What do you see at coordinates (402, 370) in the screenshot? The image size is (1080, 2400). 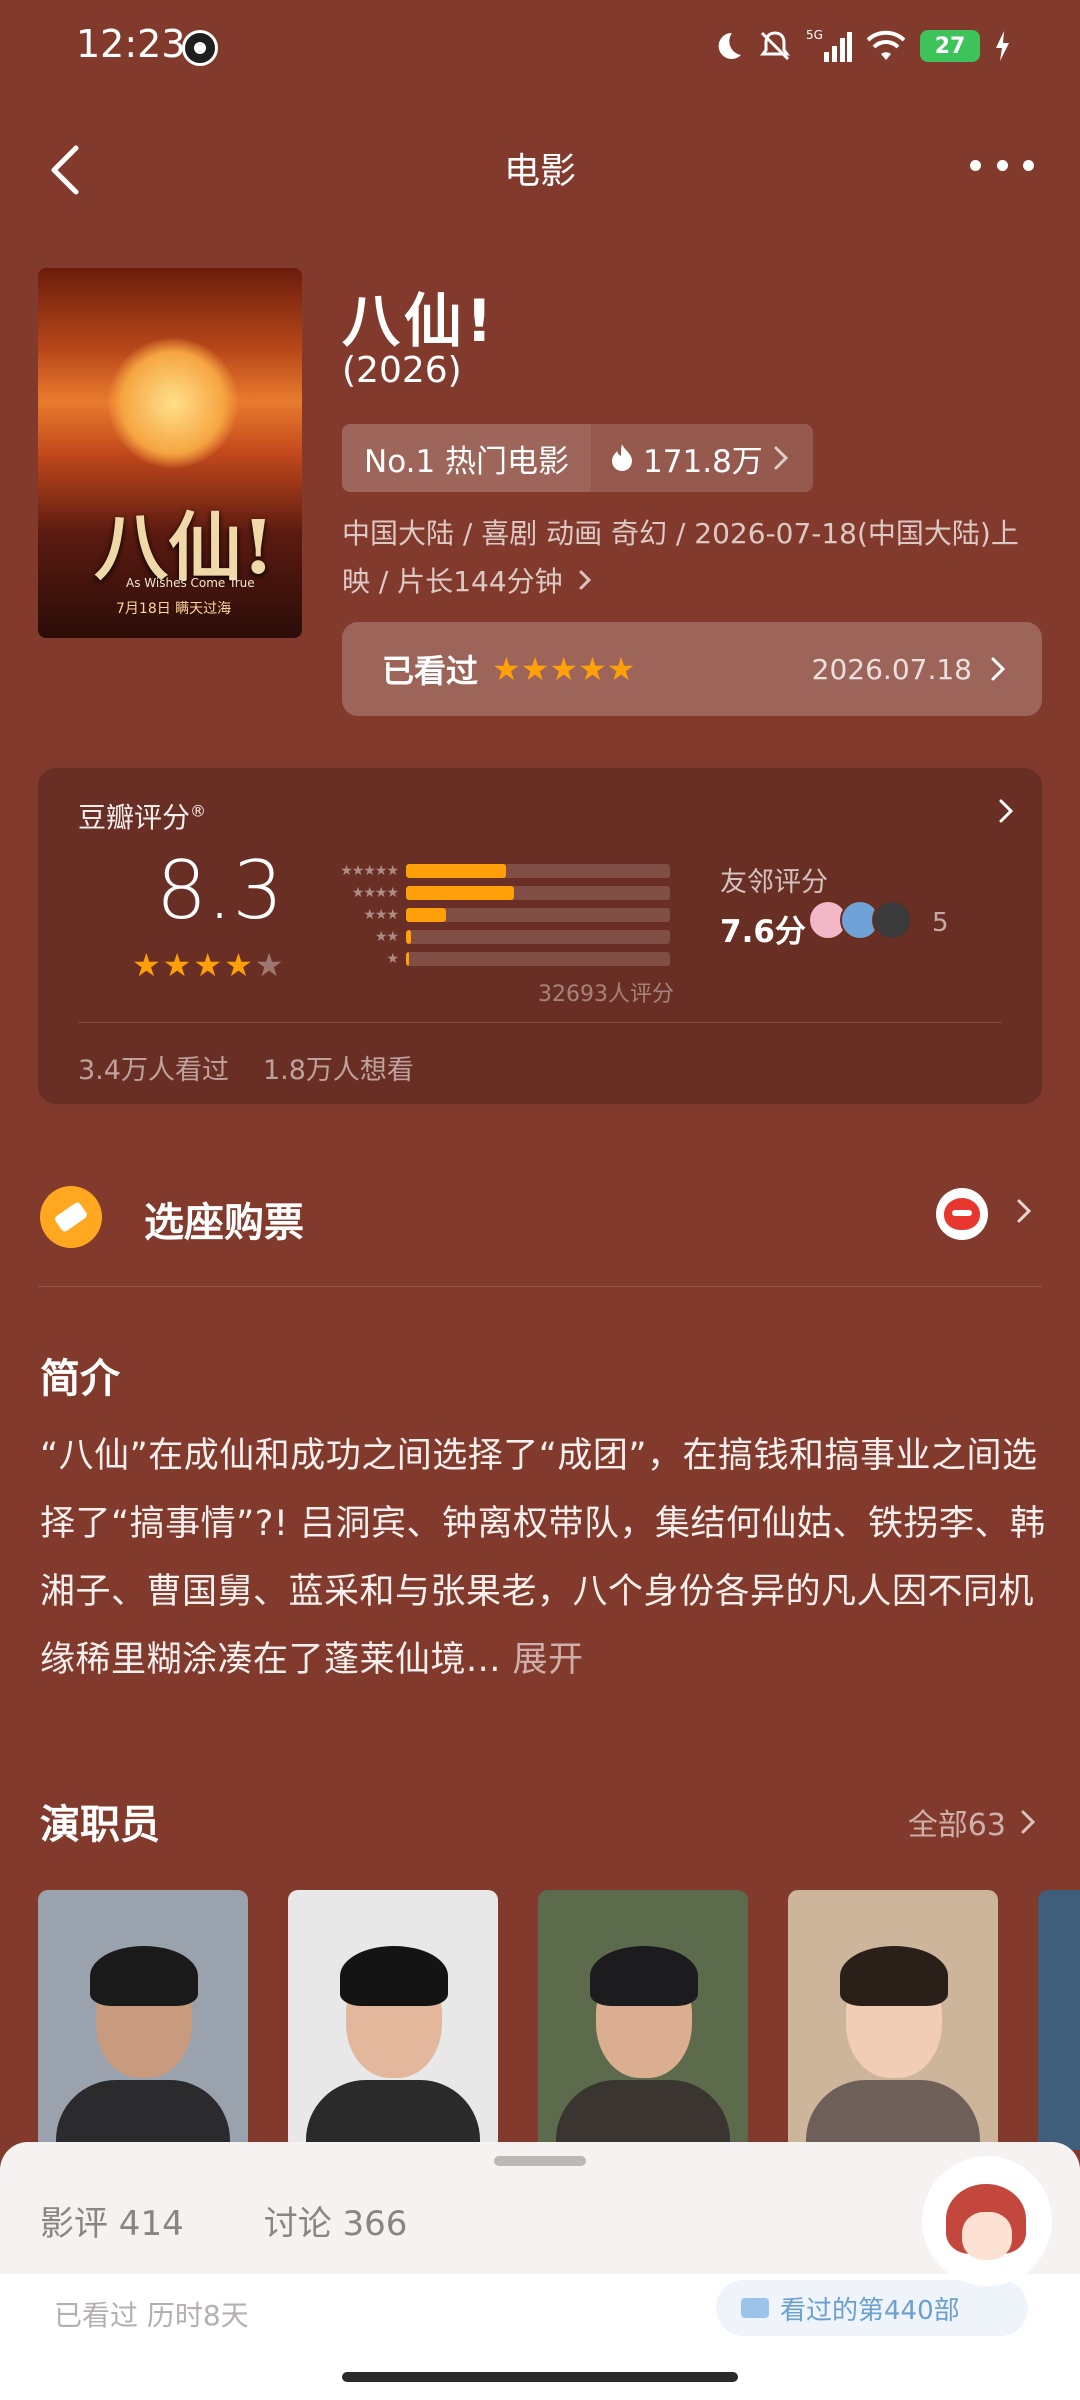 I see `movie-year: (2026)` at bounding box center [402, 370].